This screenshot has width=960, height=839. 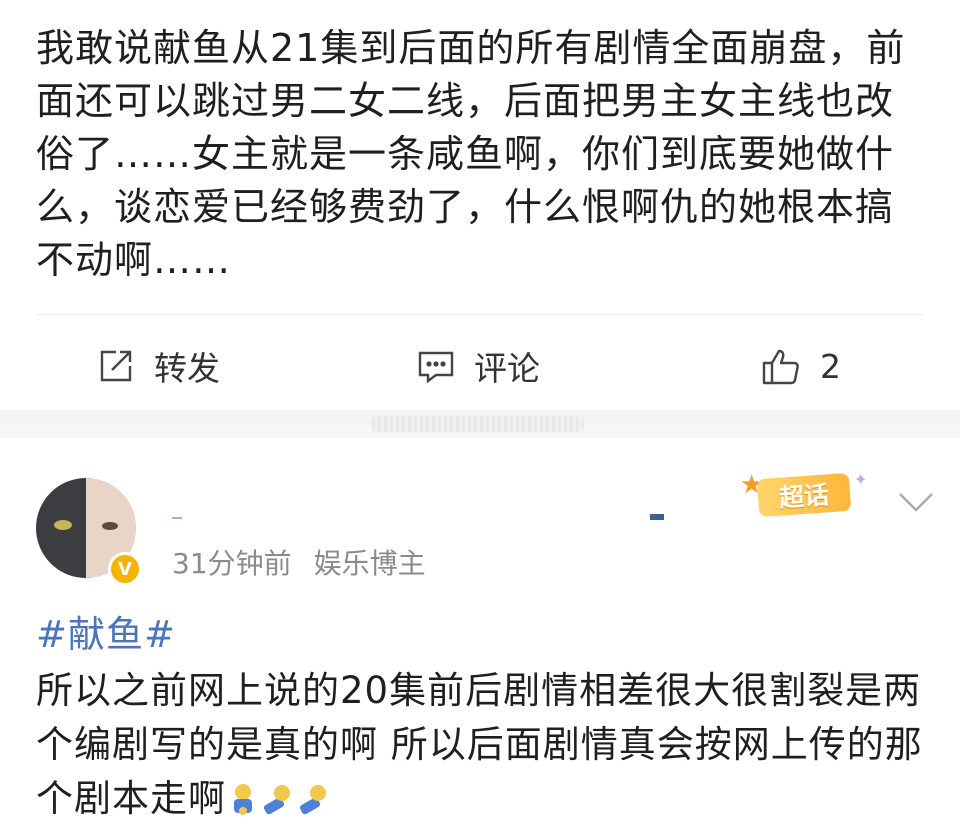 I want to click on like-button: 2, so click(x=800, y=366).